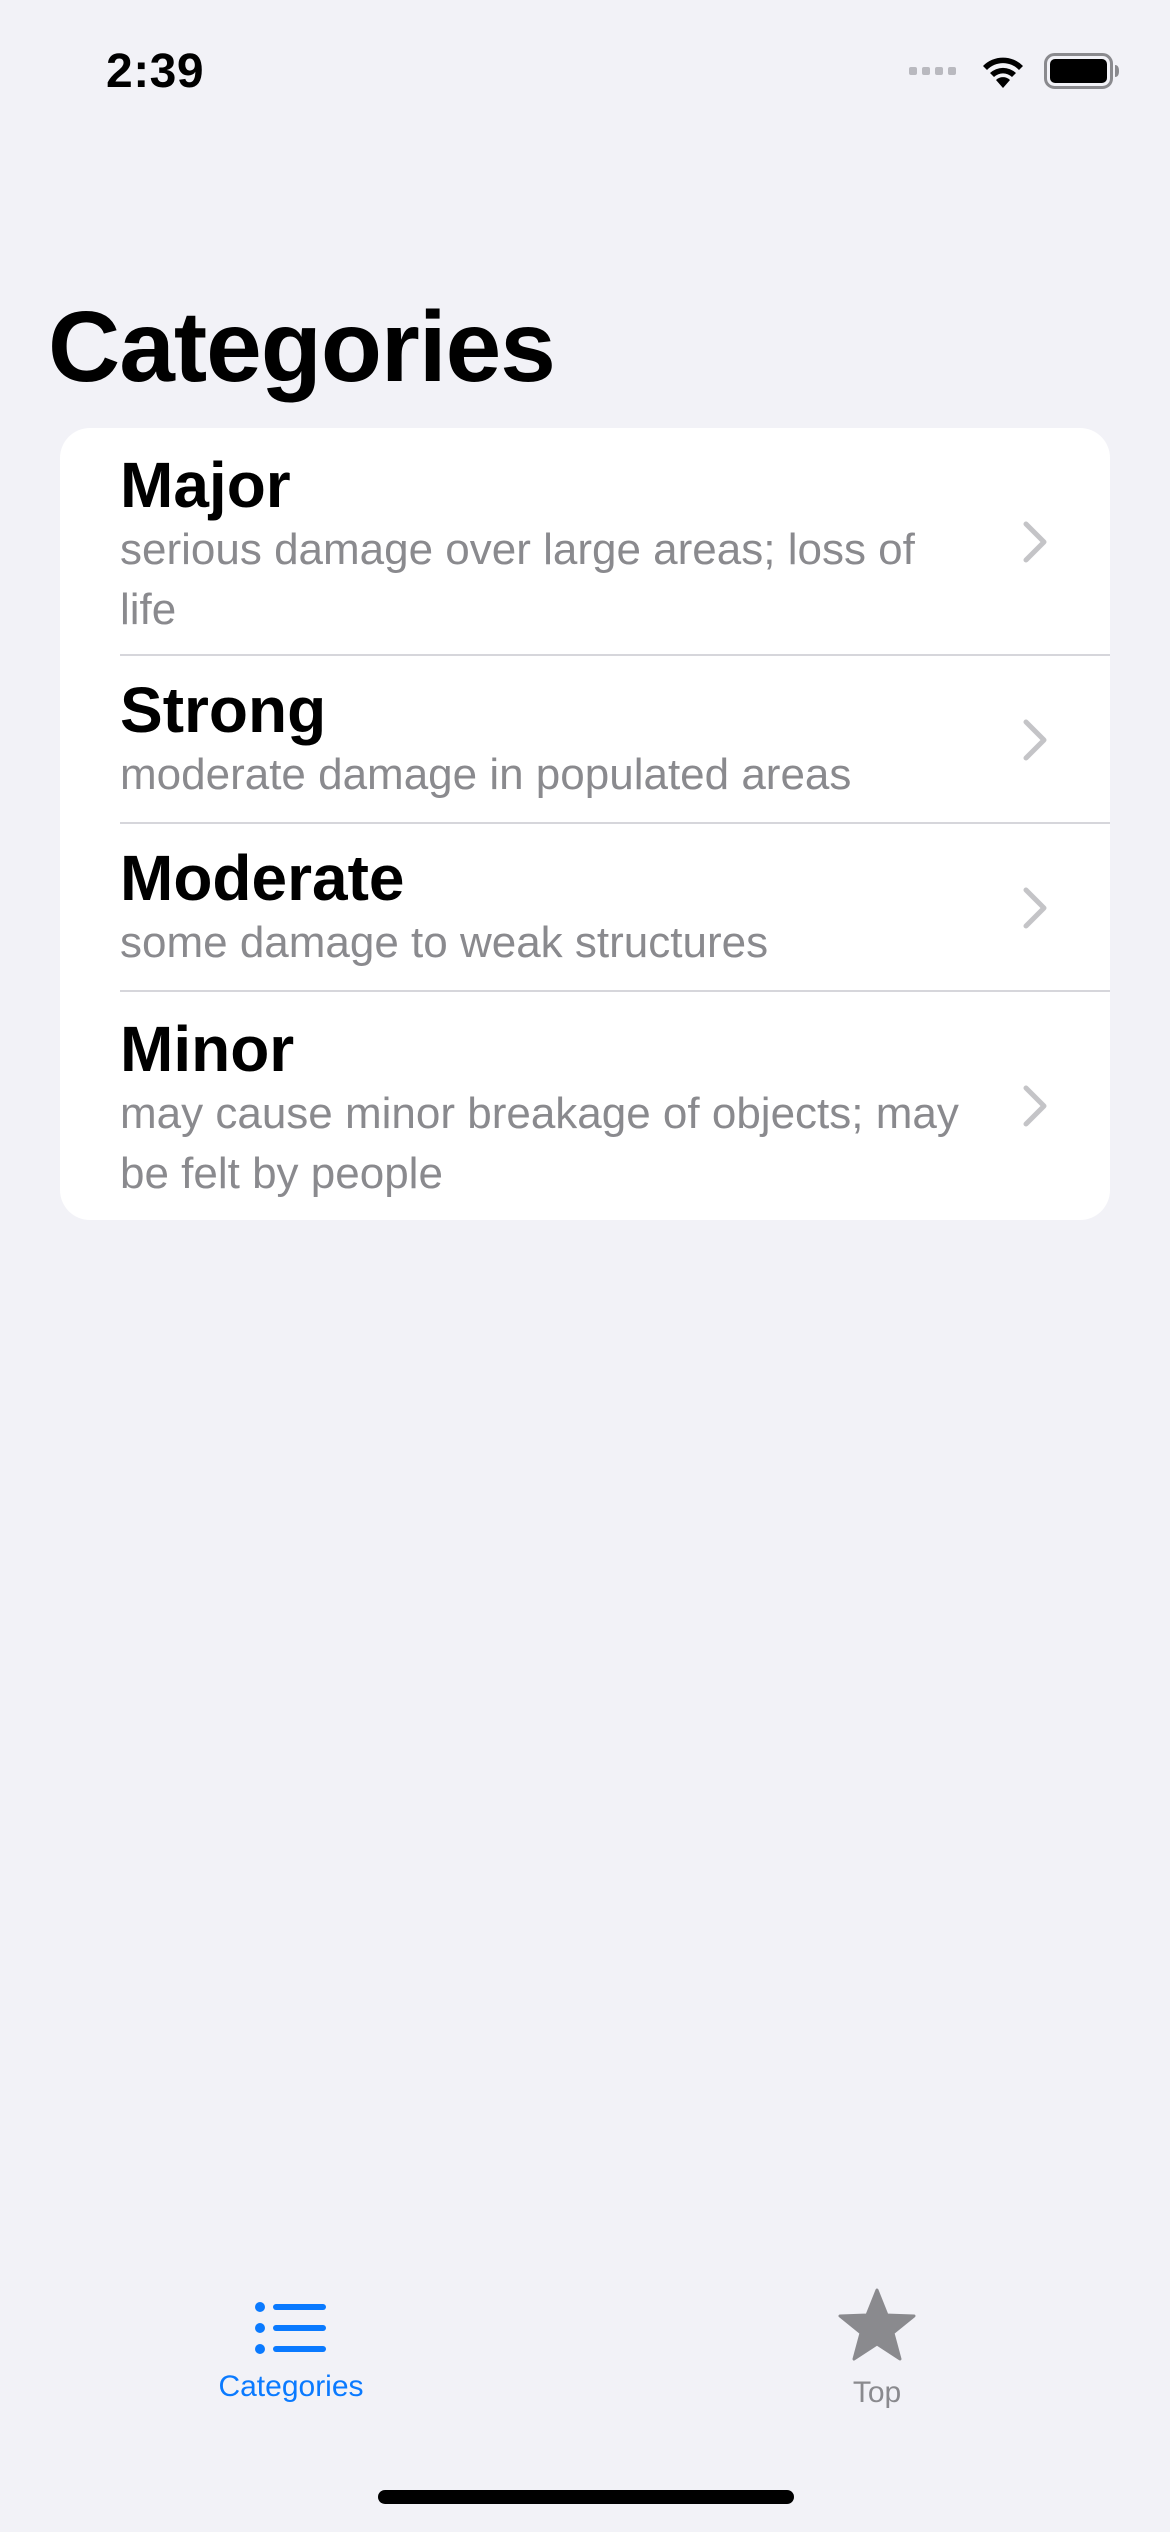 This screenshot has width=1170, height=2532. What do you see at coordinates (290, 2328) in the screenshot?
I see `list-bullet-icon` at bounding box center [290, 2328].